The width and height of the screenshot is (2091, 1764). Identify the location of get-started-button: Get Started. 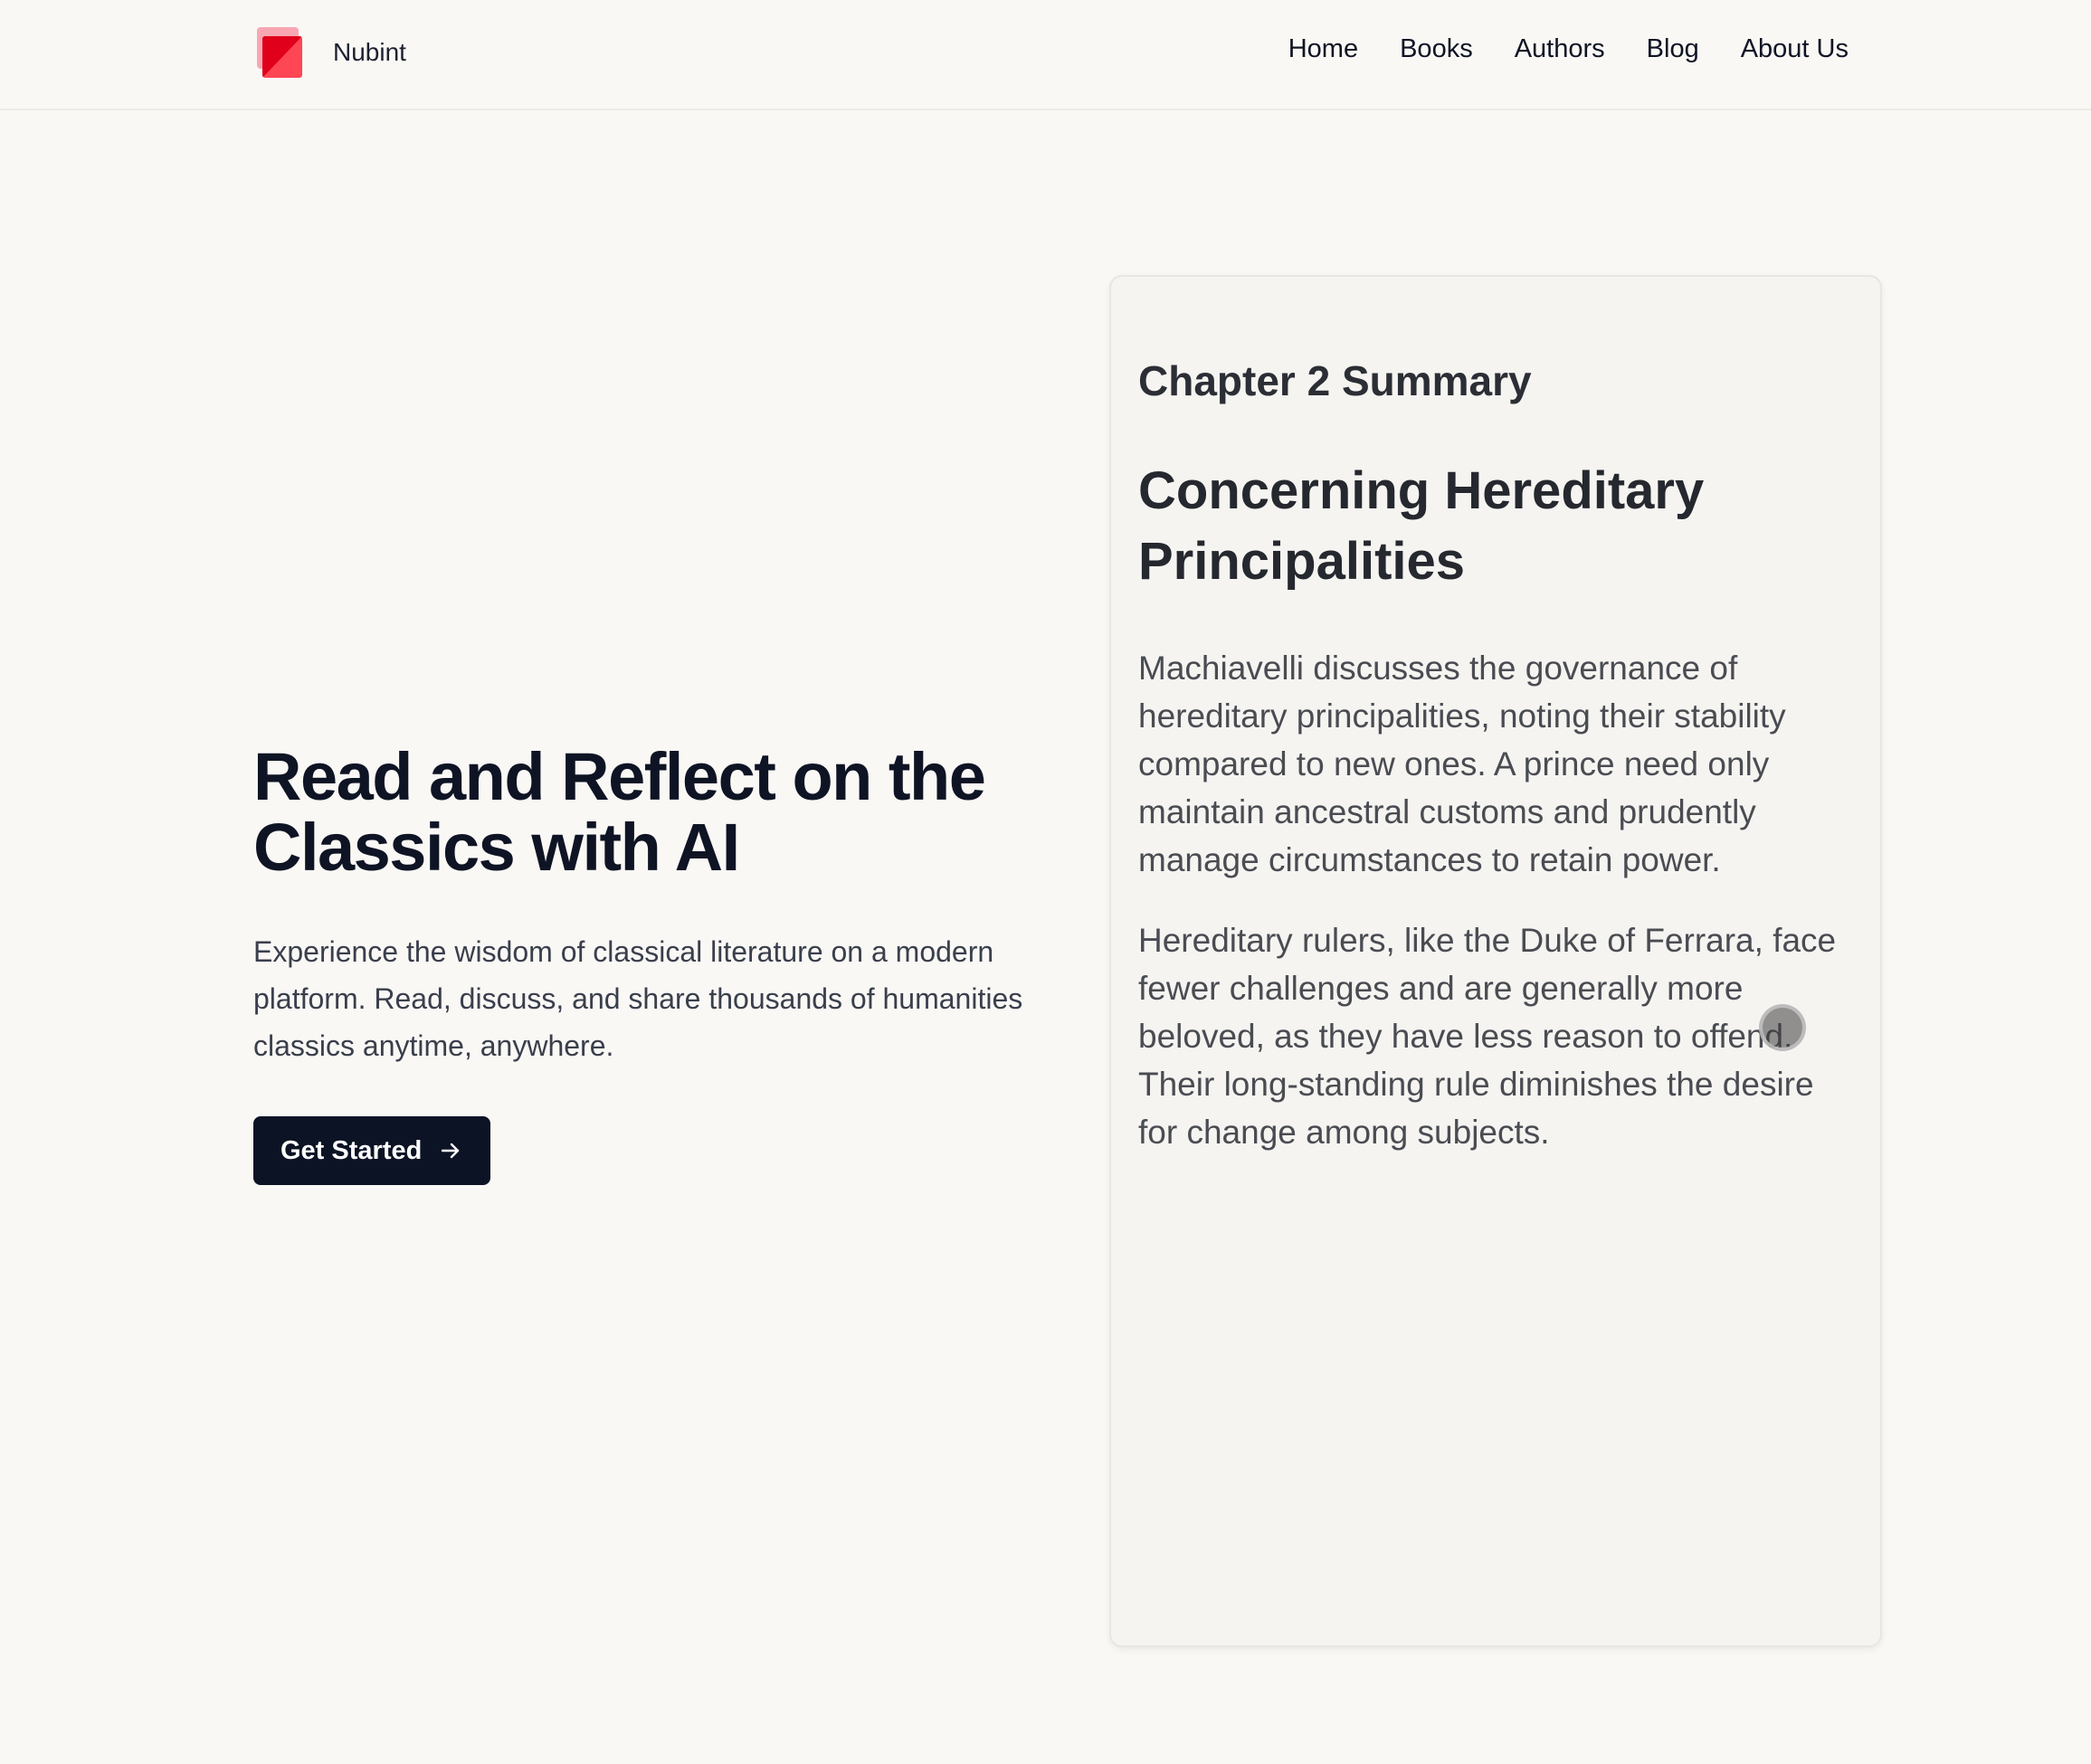
(372, 1150).